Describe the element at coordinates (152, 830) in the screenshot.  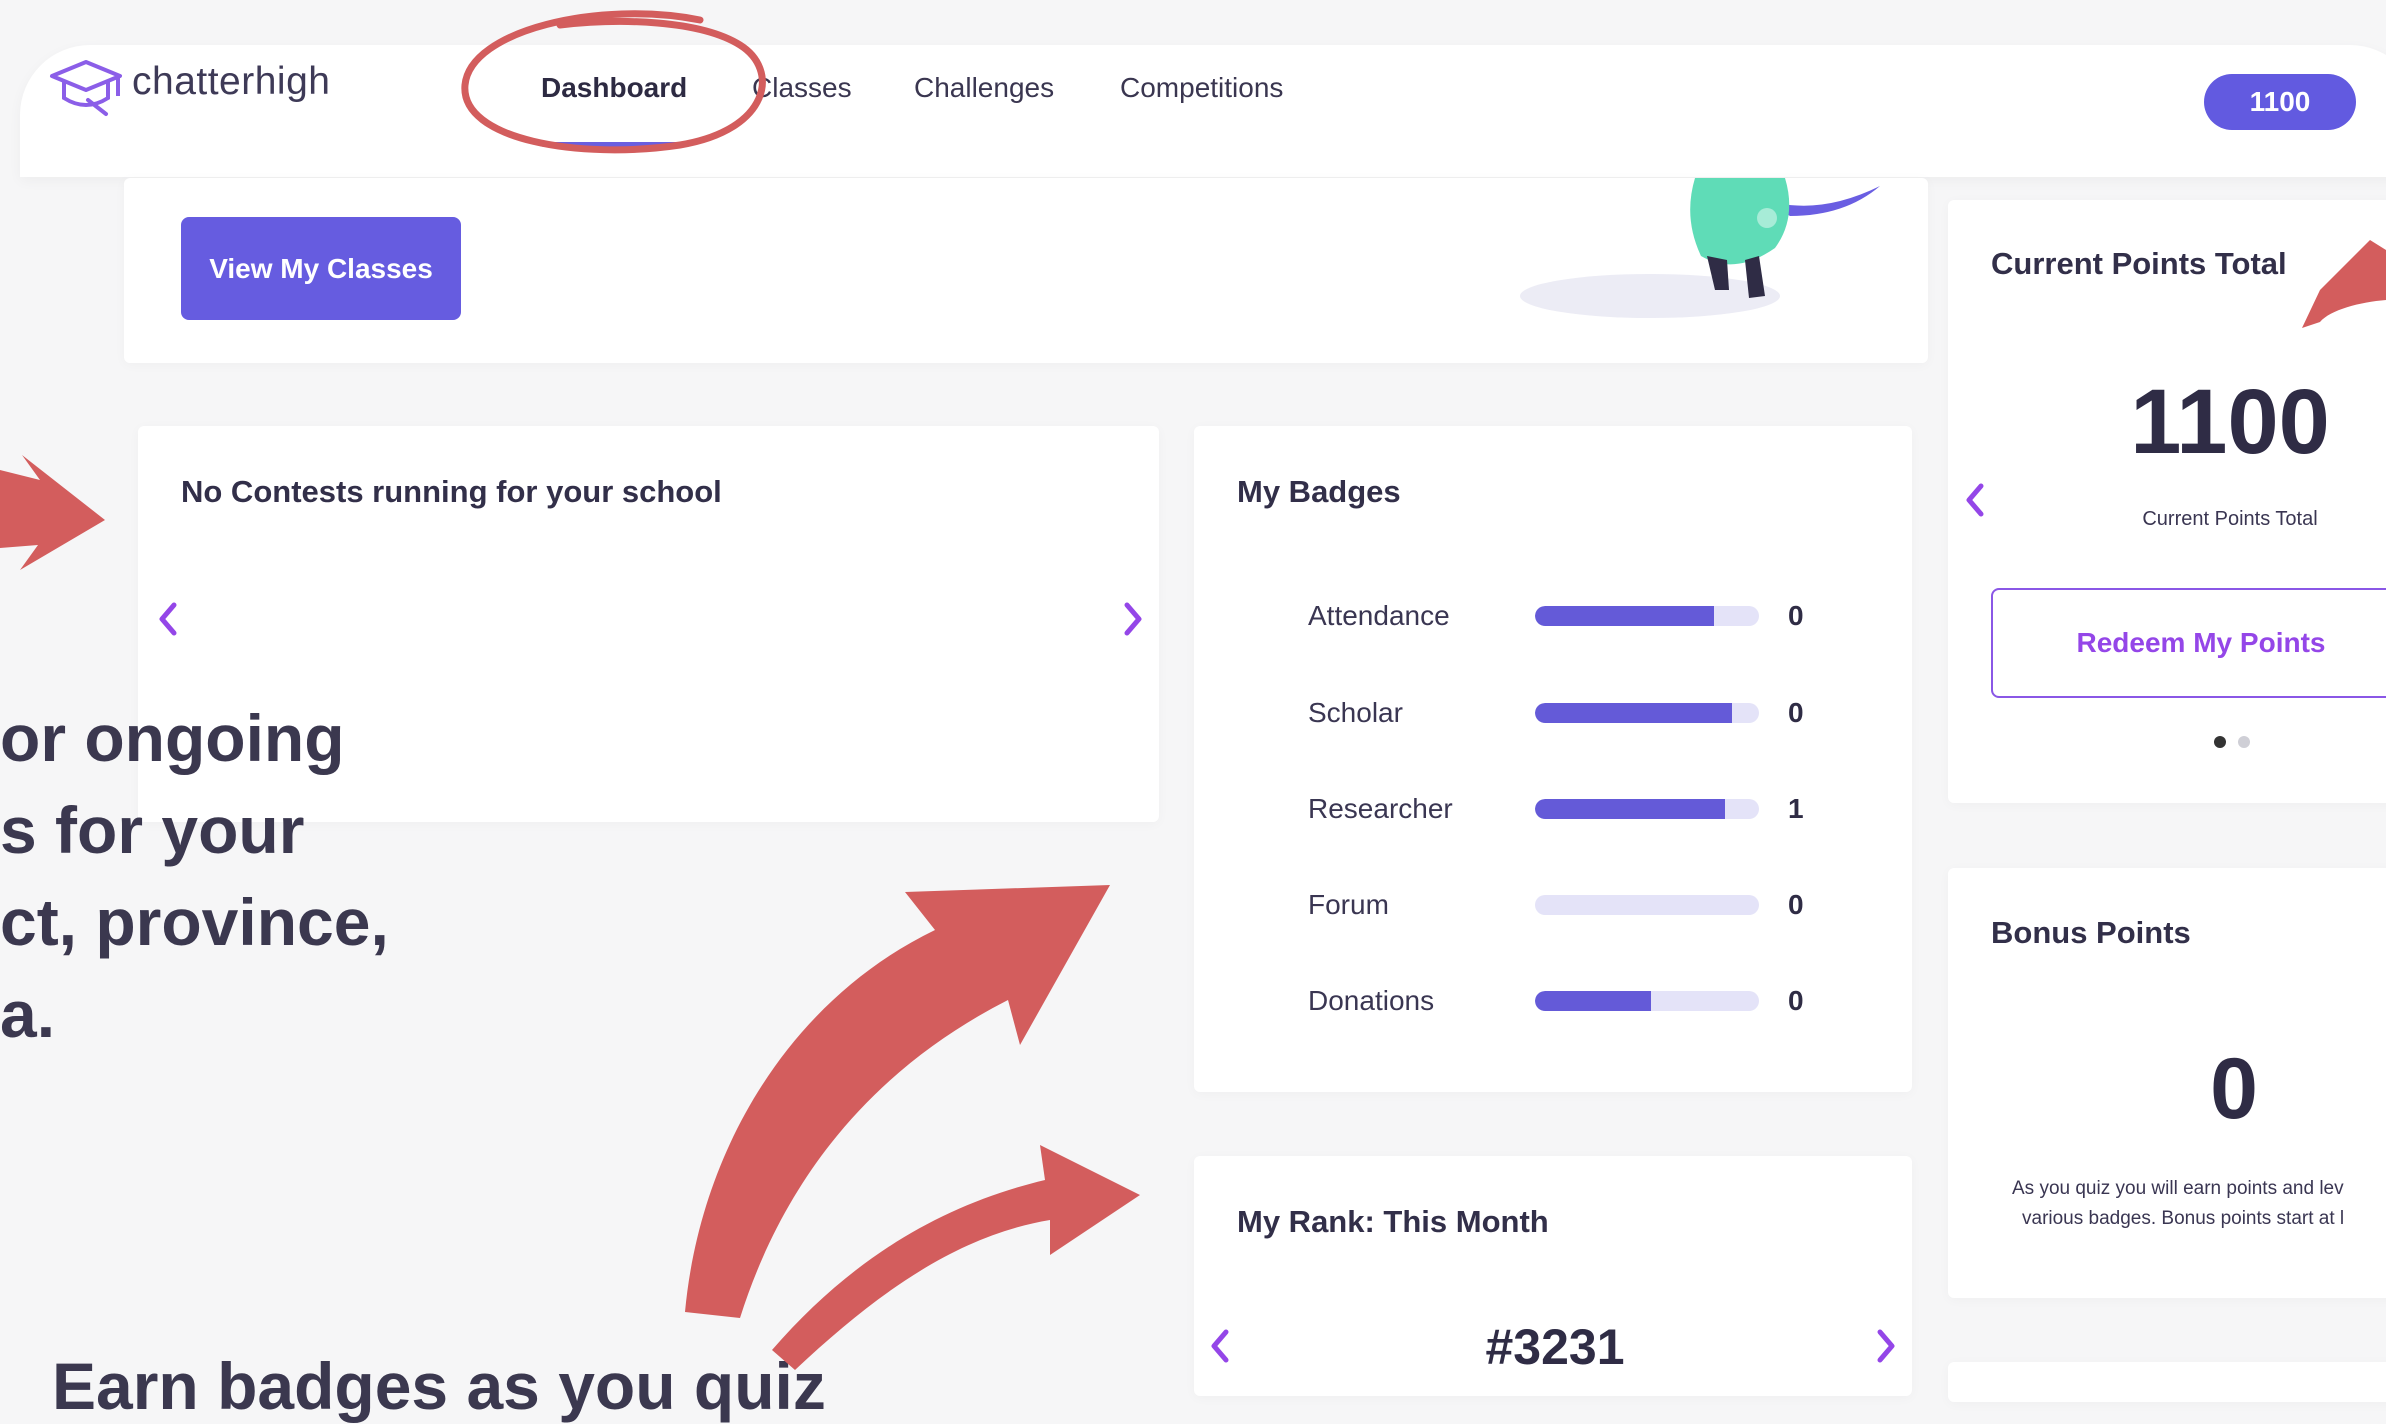
I see `annotation-text-line: s for your` at that location.